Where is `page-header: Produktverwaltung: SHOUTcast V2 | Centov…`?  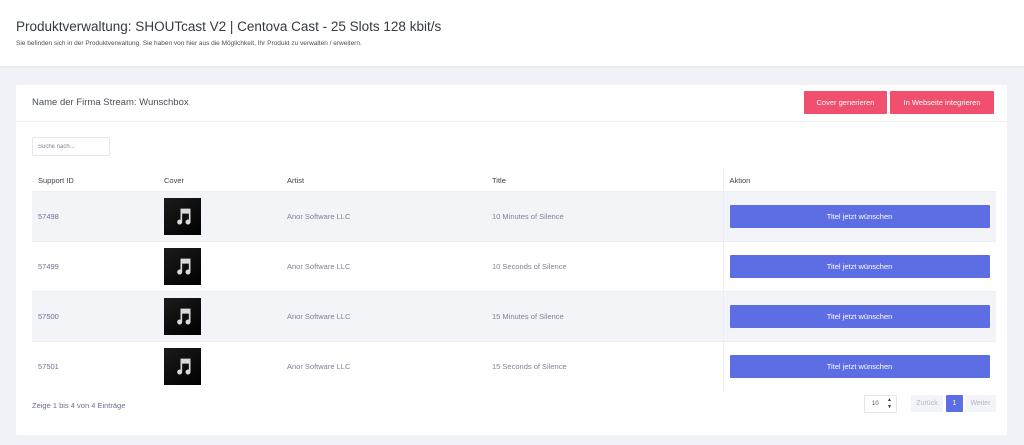
page-header: Produktverwaltung: SHOUTcast V2 | Centov… is located at coordinates (512, 33).